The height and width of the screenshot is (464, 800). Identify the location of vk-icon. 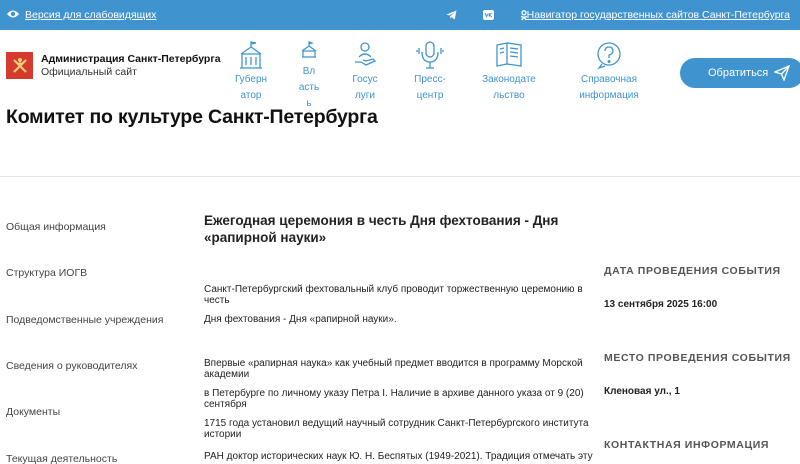
(488, 15).